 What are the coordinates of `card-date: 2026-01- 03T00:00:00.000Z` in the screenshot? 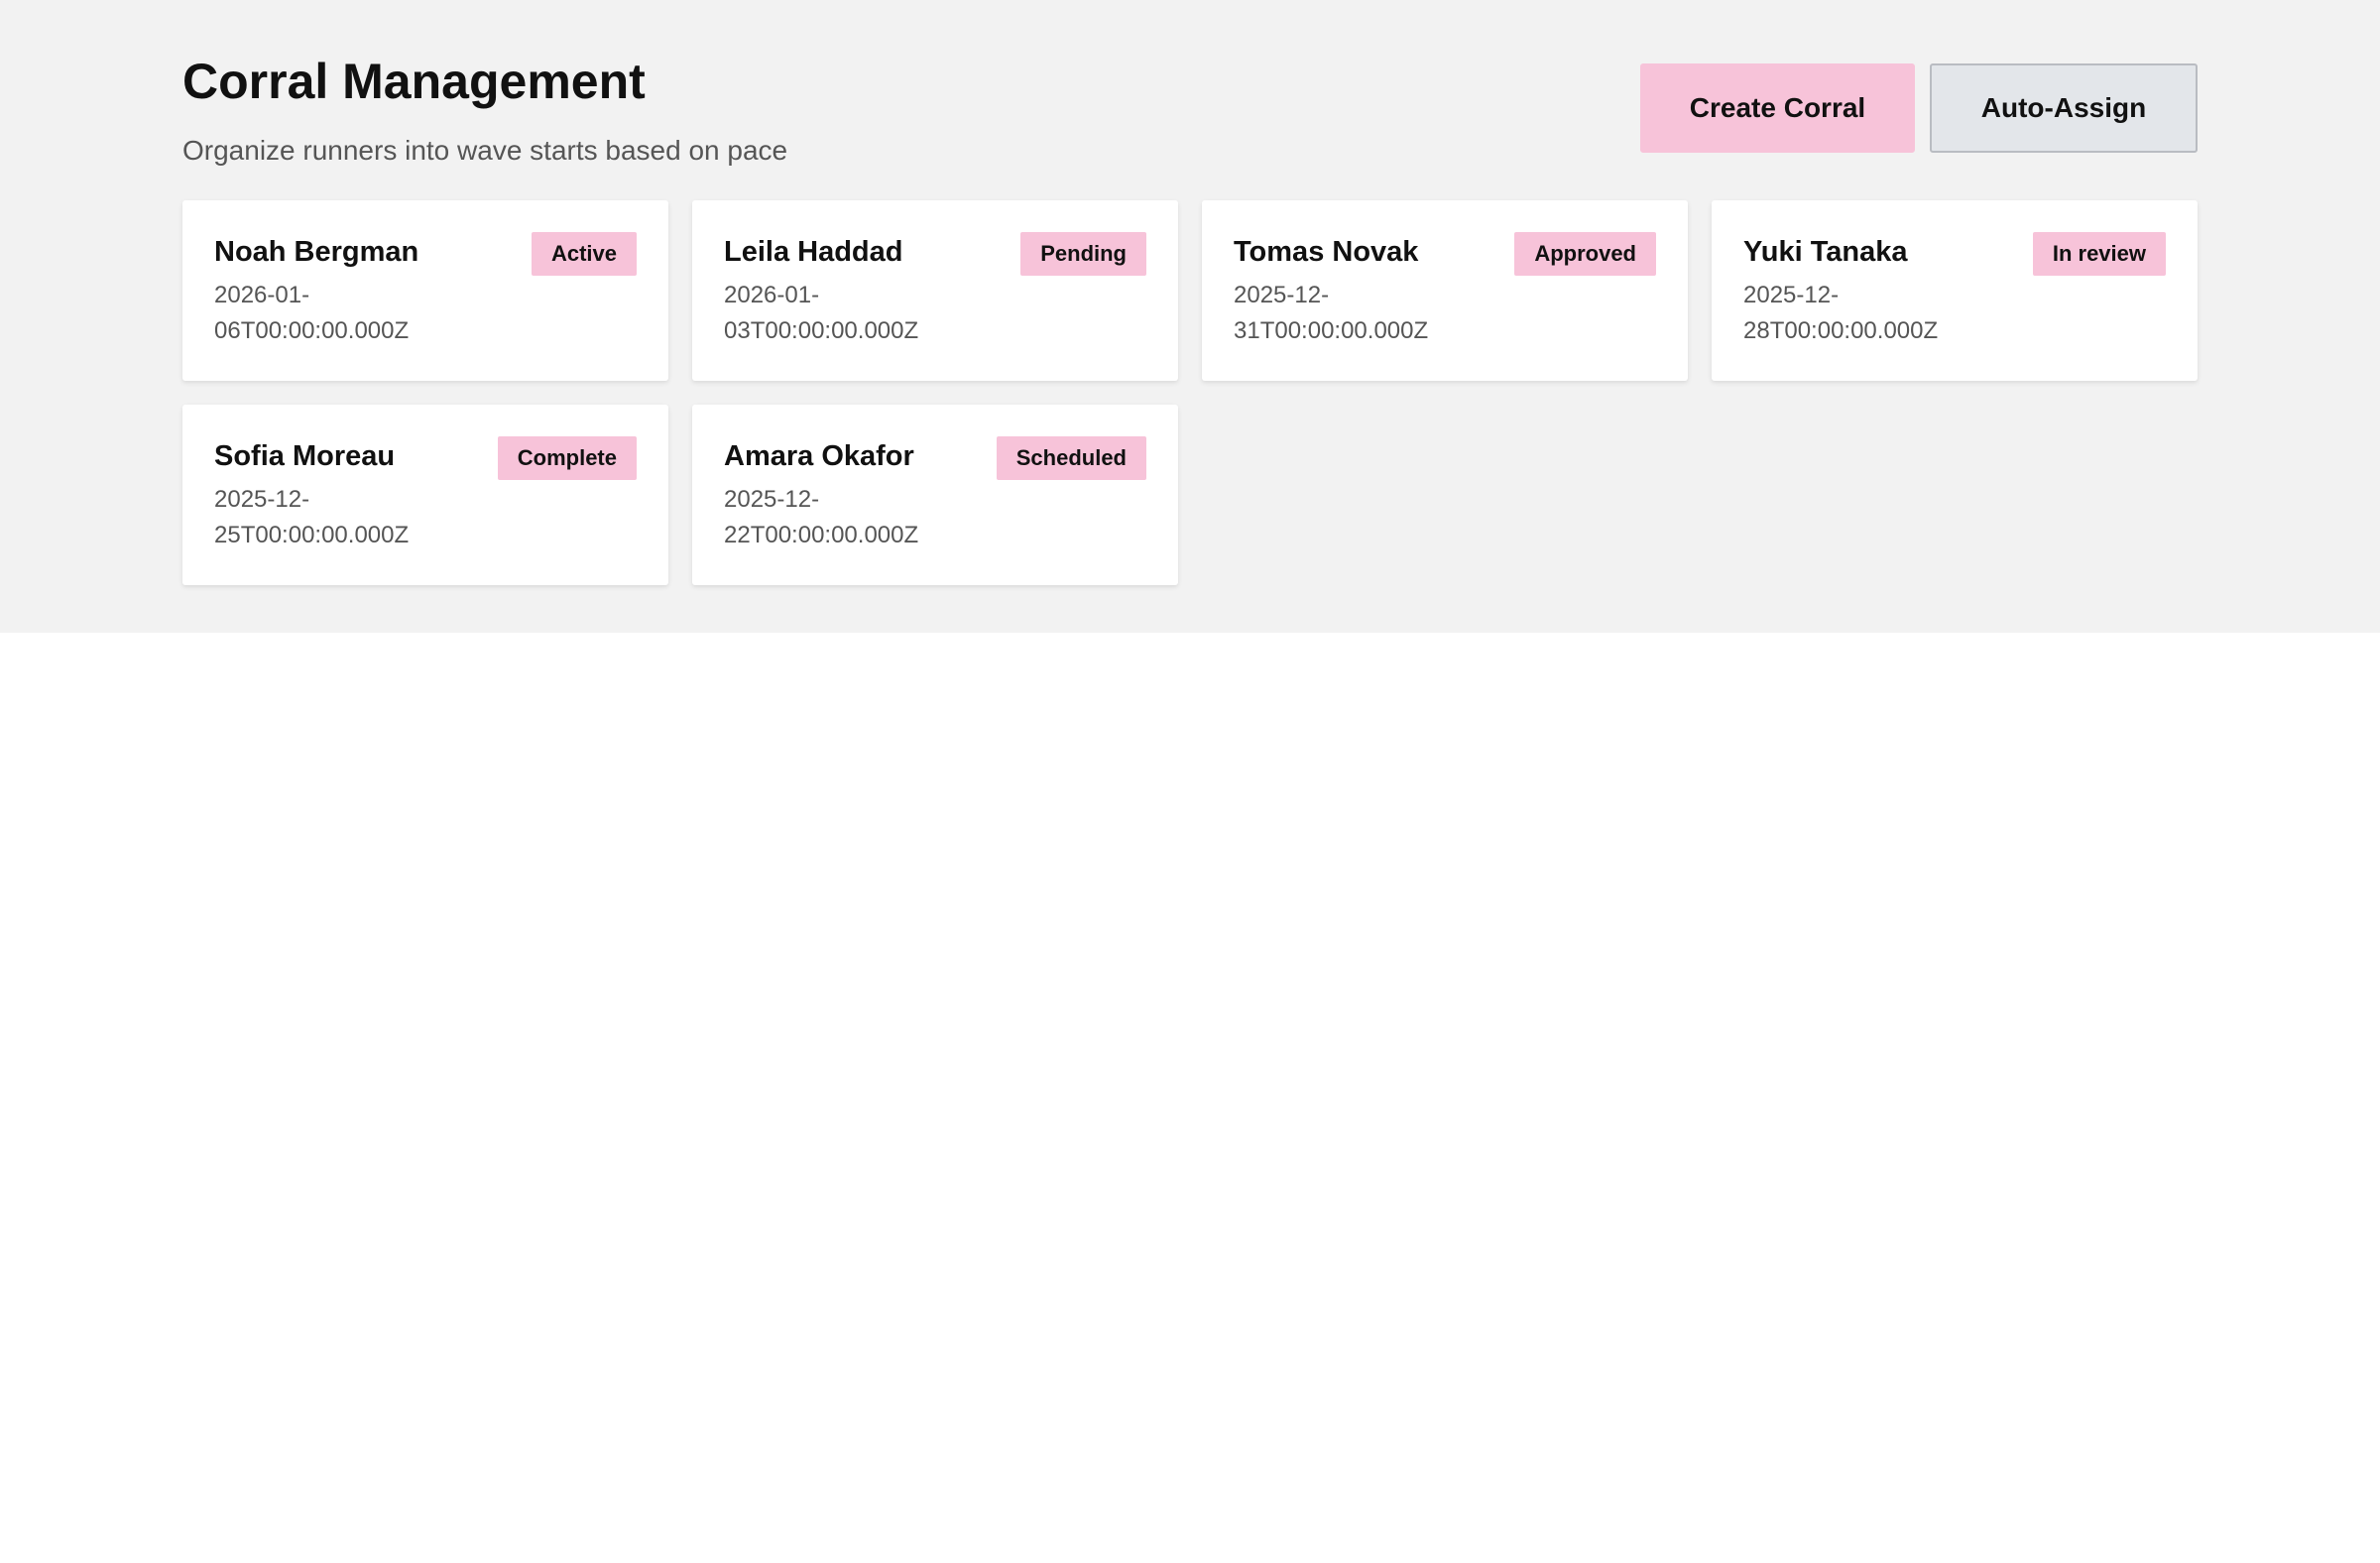 It's located at (843, 314).